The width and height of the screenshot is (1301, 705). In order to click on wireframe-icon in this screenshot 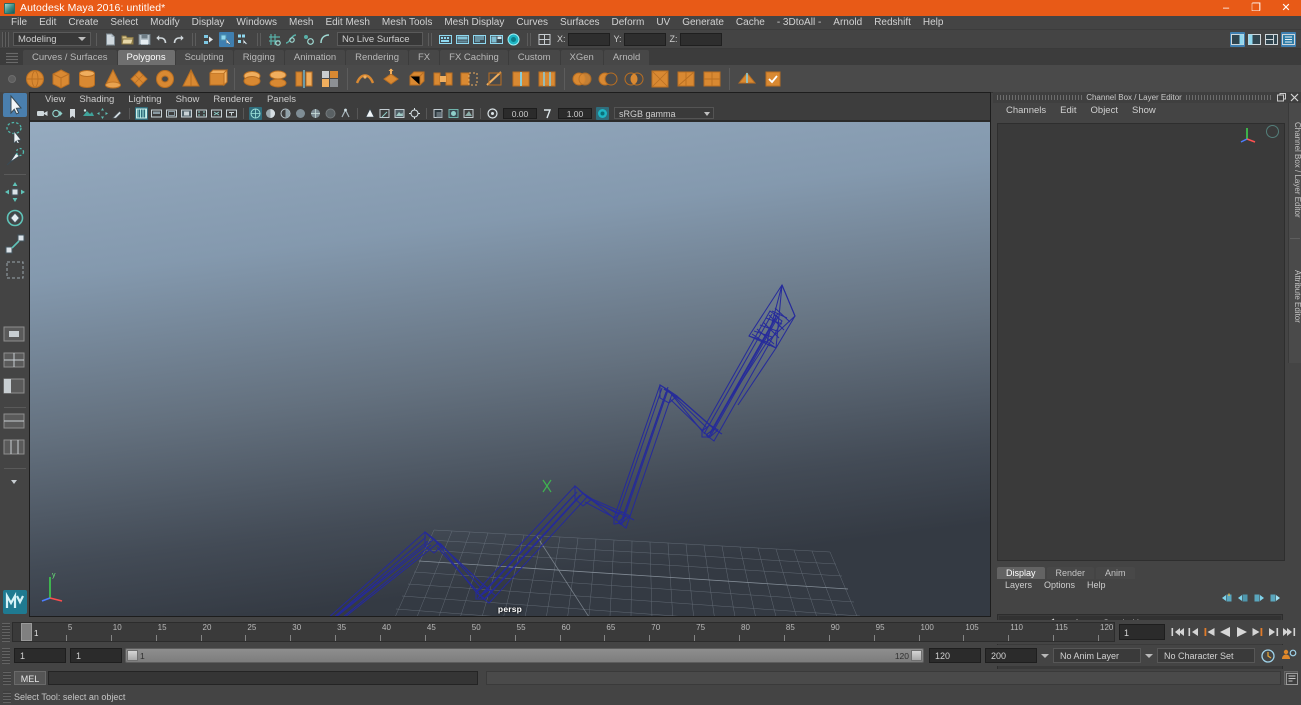, I will do `click(255, 113)`.